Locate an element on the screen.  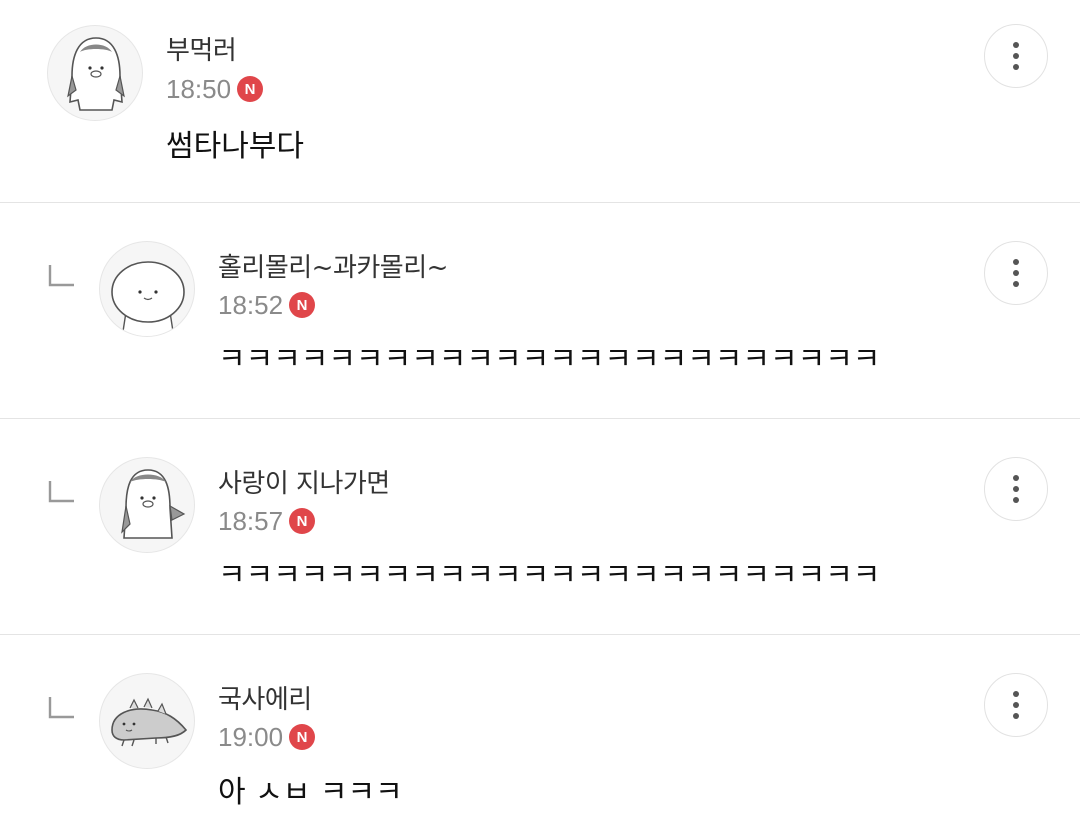
comment-text: 썸타나부다 is located at coordinates (235, 146).